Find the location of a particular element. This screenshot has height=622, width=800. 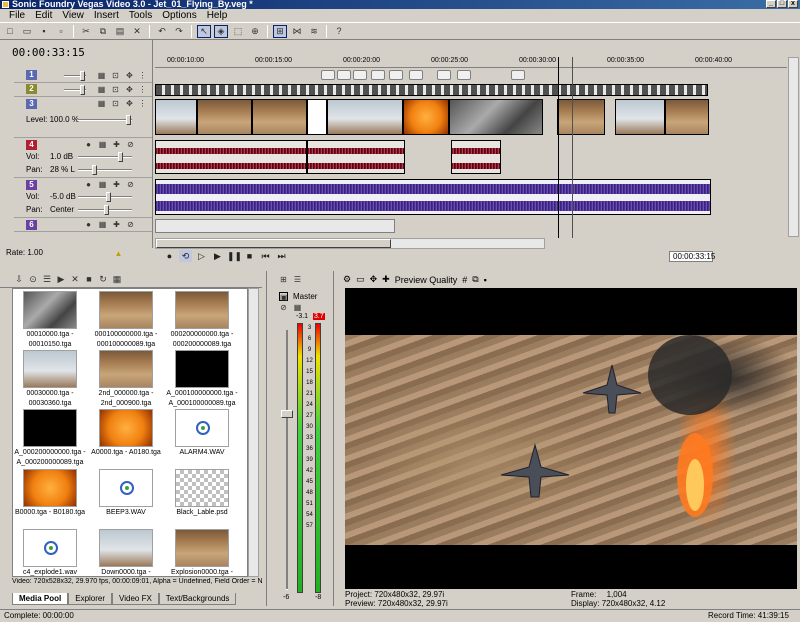

go-to-end-icon: ⏭ is located at coordinates (281, 256).